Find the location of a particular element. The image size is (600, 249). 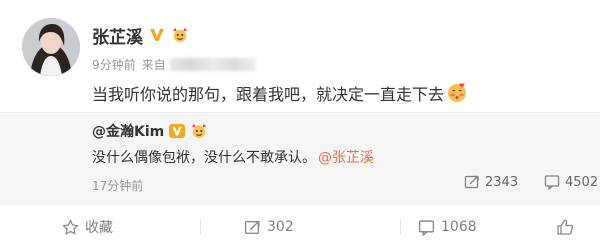

star-icon is located at coordinates (70, 227).